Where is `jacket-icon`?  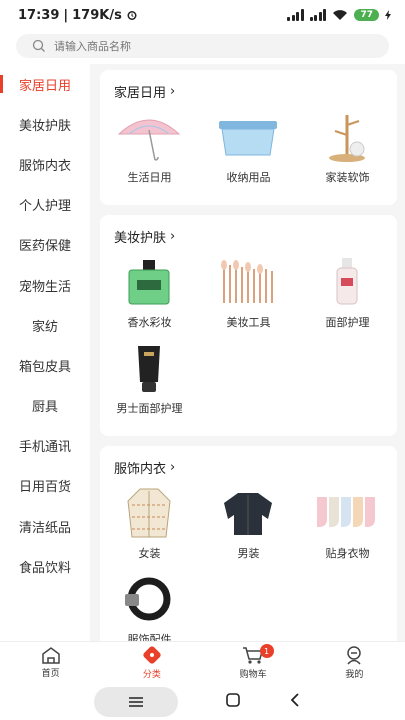 jacket-icon is located at coordinates (248, 513).